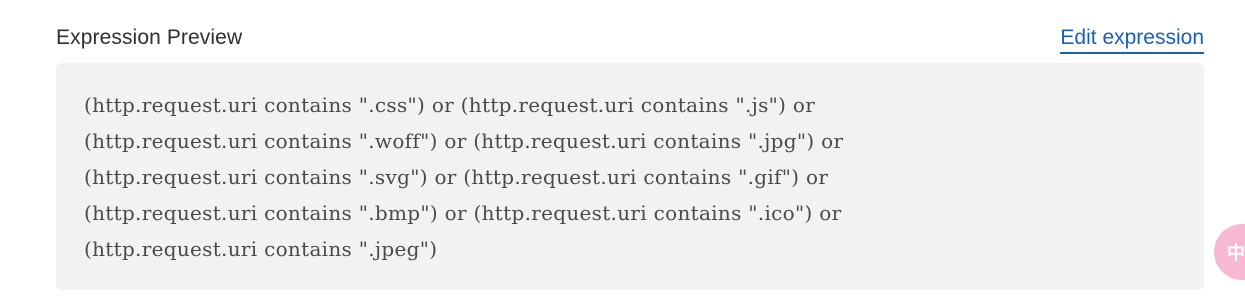 This screenshot has height=308, width=1245. What do you see at coordinates (149, 37) in the screenshot?
I see `section-title: Expression Preview` at bounding box center [149, 37].